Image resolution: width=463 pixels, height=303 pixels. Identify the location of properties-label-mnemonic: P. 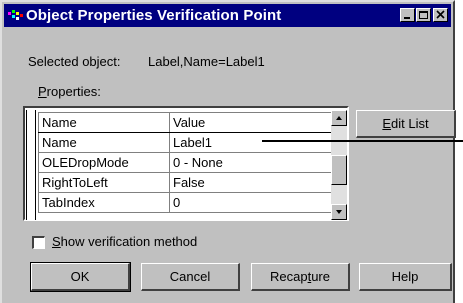
(42, 91).